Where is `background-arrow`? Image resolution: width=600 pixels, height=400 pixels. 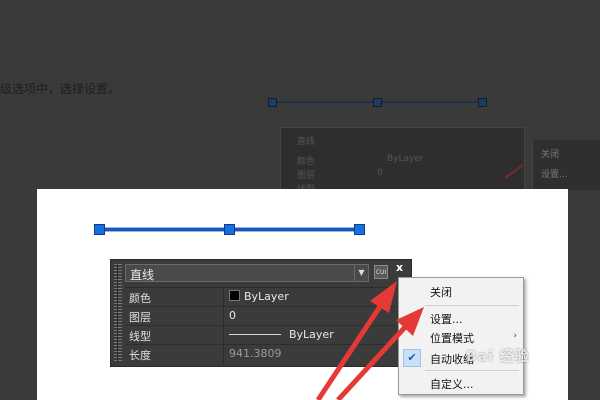
background-arrow is located at coordinates (514, 171).